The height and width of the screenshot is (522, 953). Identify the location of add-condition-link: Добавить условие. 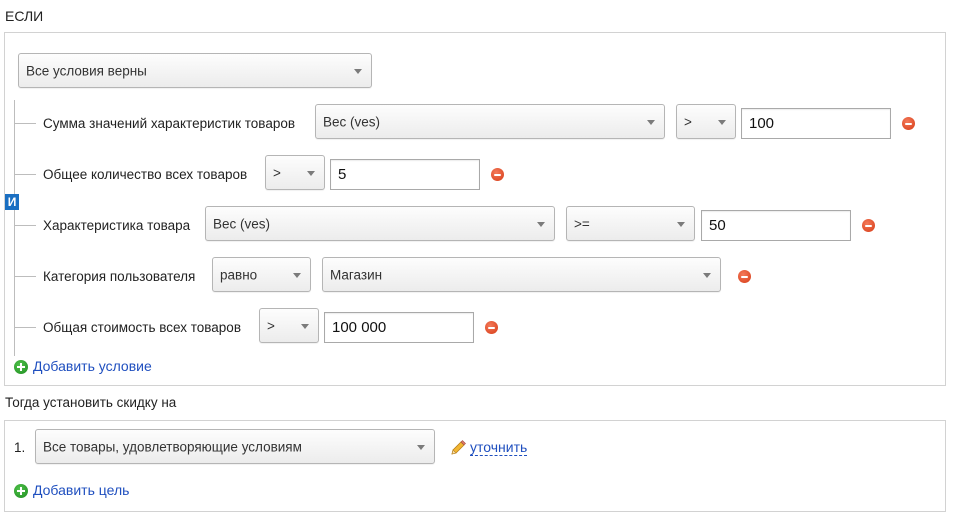
(92, 366).